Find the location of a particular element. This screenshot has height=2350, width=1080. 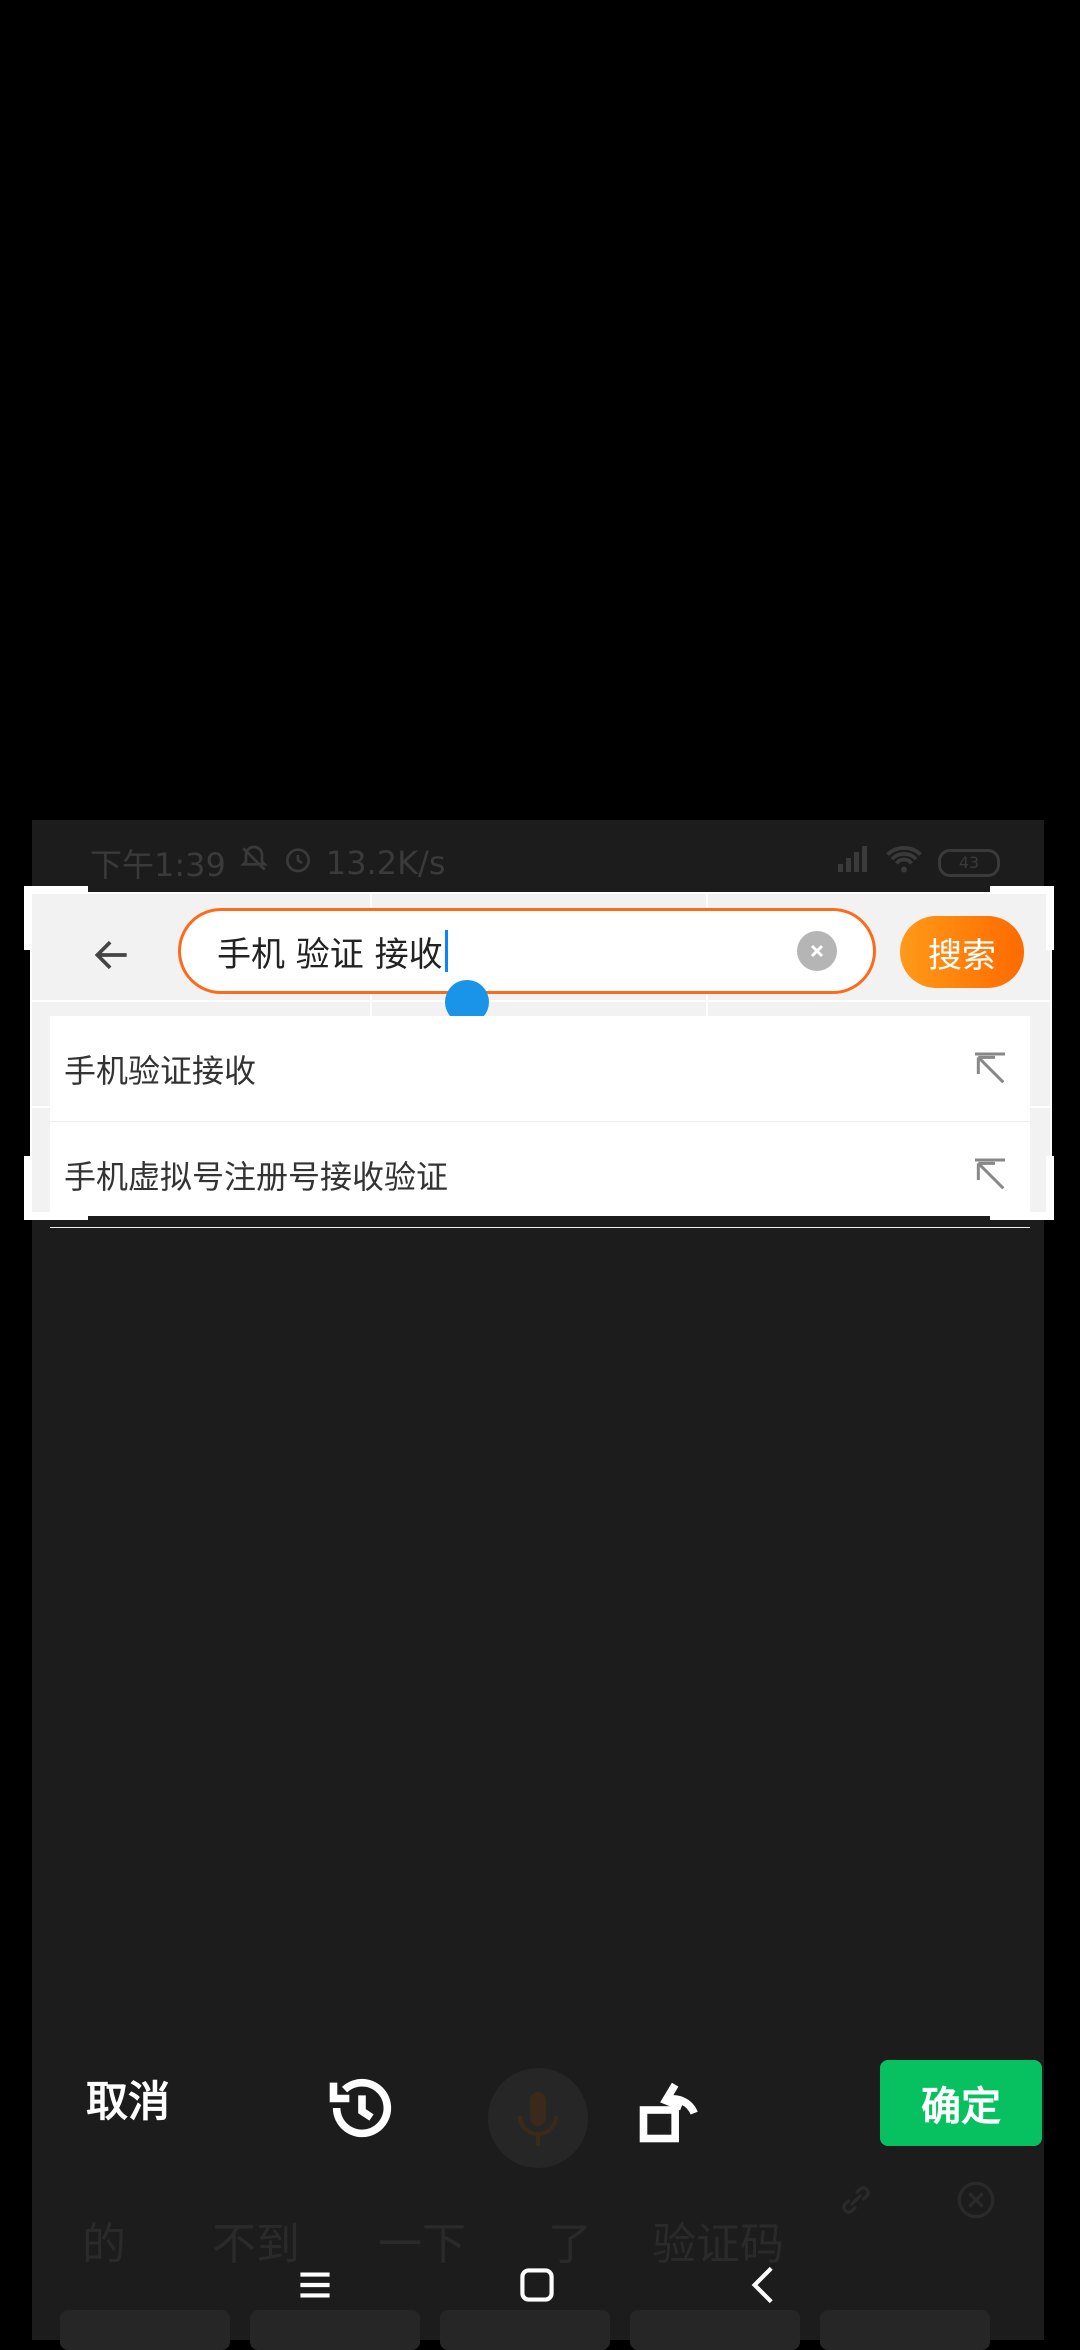

confirm-button: 确定 is located at coordinates (961, 2103).